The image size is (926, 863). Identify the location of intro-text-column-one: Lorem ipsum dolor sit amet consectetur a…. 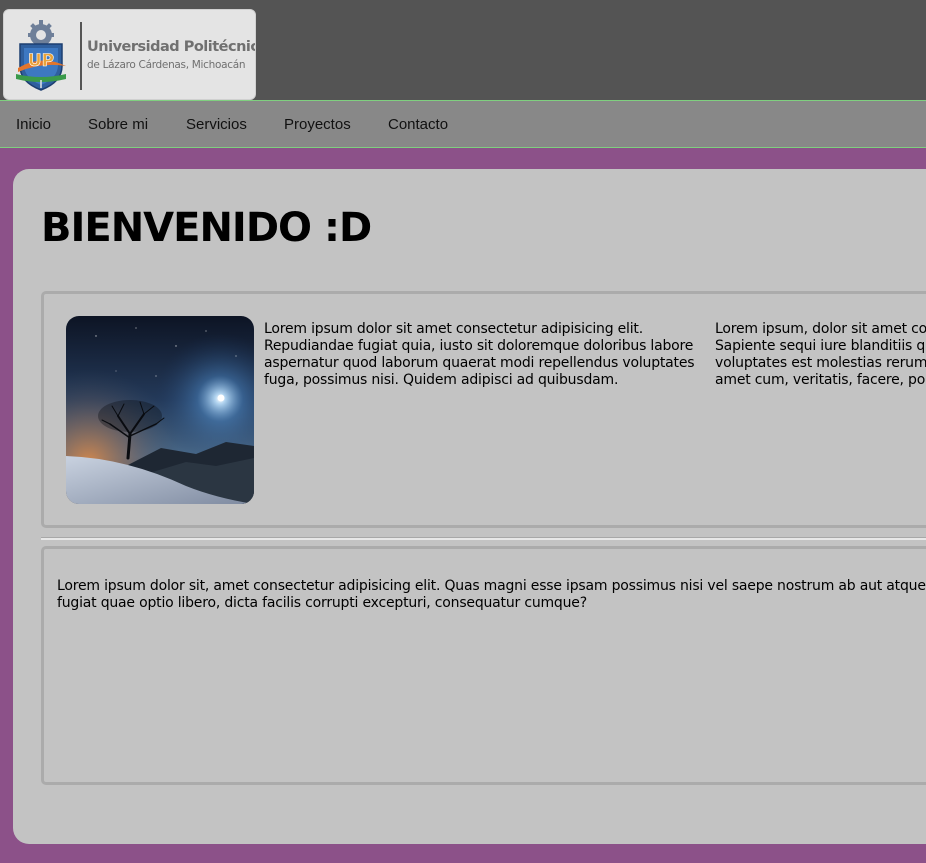
(479, 354).